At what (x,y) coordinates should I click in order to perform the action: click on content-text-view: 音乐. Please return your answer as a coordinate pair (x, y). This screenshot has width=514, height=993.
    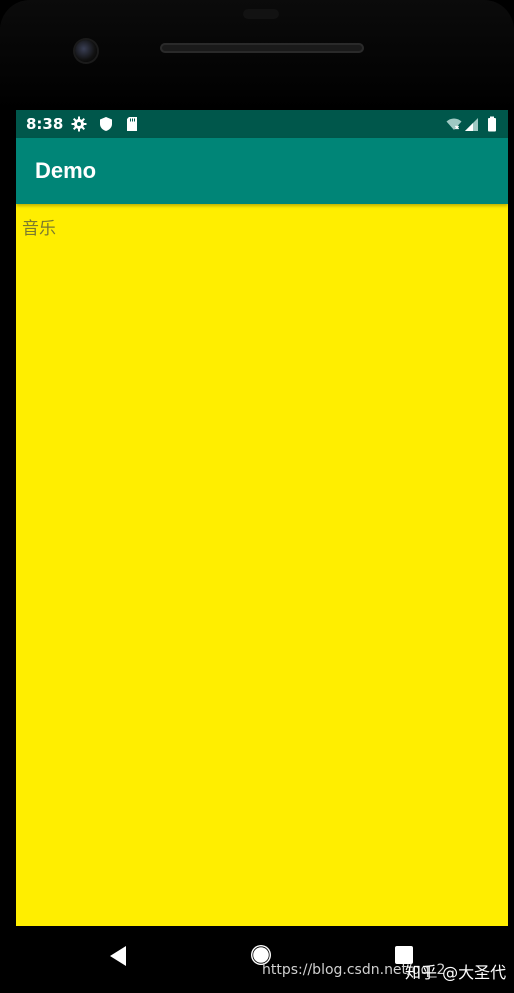
    Looking at the image, I should click on (39, 229).